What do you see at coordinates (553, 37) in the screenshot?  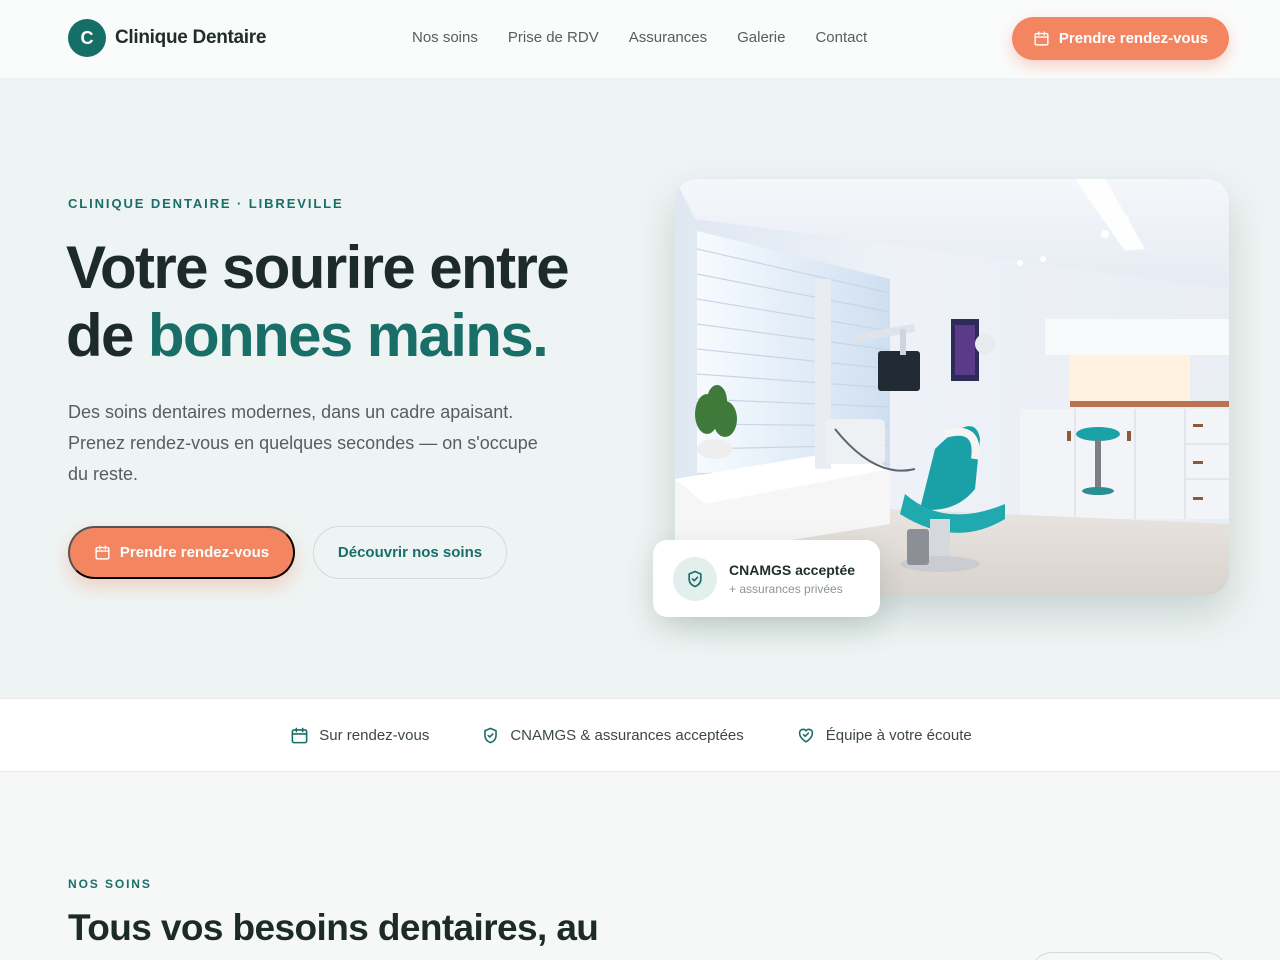 I see `nav-link-rdv: Prise de RDV` at bounding box center [553, 37].